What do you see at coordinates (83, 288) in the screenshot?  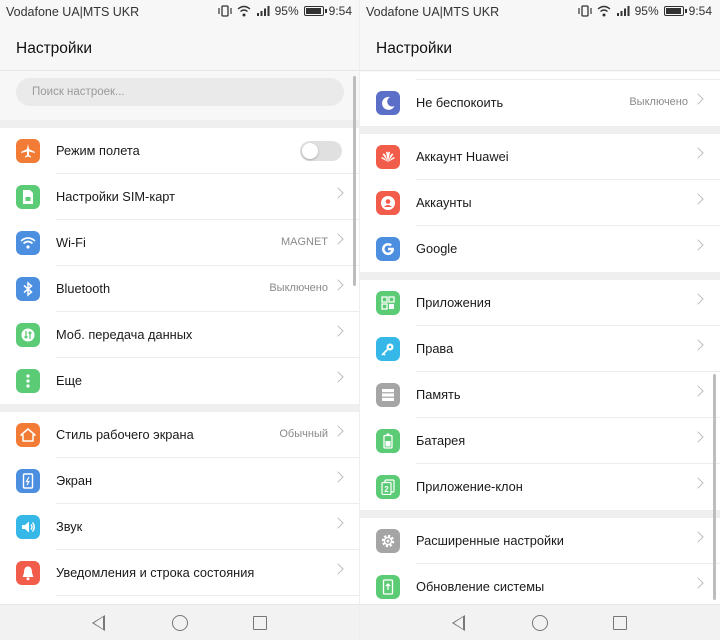 I see `setting-label: Bluetooth` at bounding box center [83, 288].